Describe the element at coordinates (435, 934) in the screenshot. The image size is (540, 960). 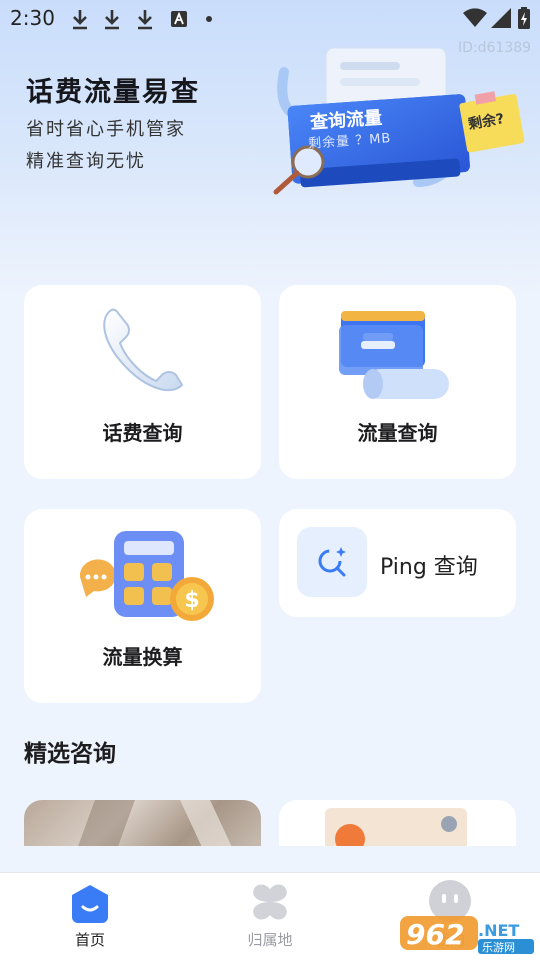
I see `svg-text: 962` at that location.